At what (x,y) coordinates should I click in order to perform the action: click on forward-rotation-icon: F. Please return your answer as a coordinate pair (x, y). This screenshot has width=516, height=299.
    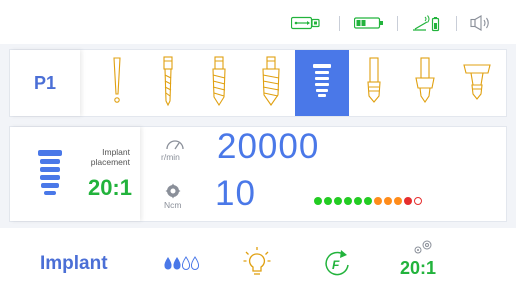
    Looking at the image, I should click on (337, 266).